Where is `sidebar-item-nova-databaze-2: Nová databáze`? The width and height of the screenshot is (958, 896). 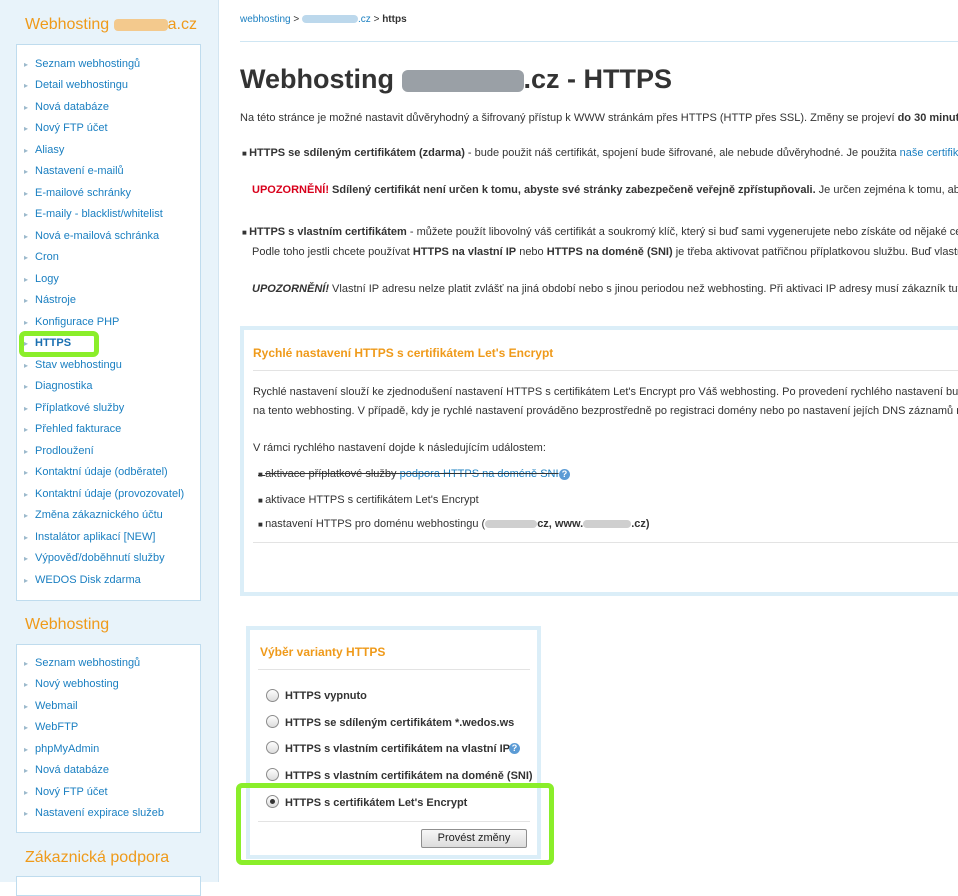
sidebar-item-nova-databaze-2: Nová databáze is located at coordinates (66, 770).